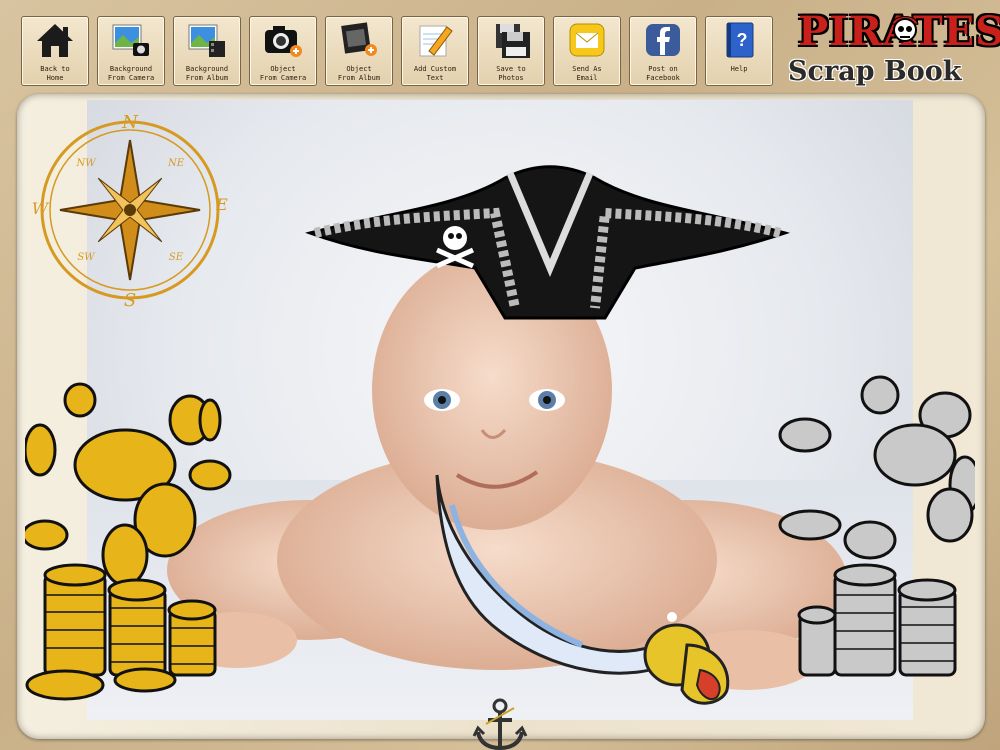 This screenshot has width=1000, height=750. I want to click on object-from-camera-button: Object From Camera, so click(283, 51).